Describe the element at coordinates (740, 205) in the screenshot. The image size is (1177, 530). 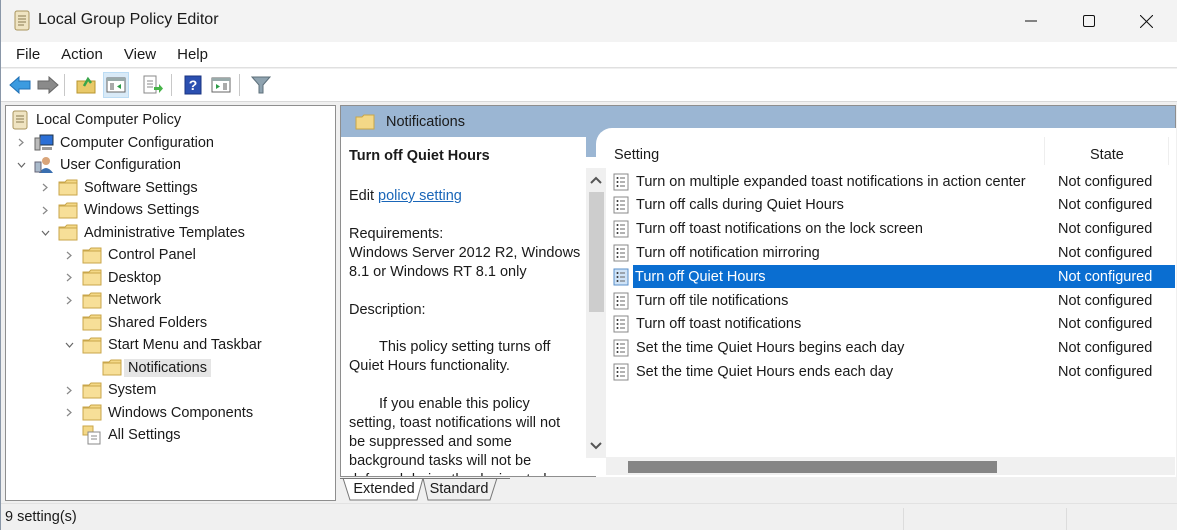
I see `setting-name: Turn off calls during Quiet Hours` at that location.